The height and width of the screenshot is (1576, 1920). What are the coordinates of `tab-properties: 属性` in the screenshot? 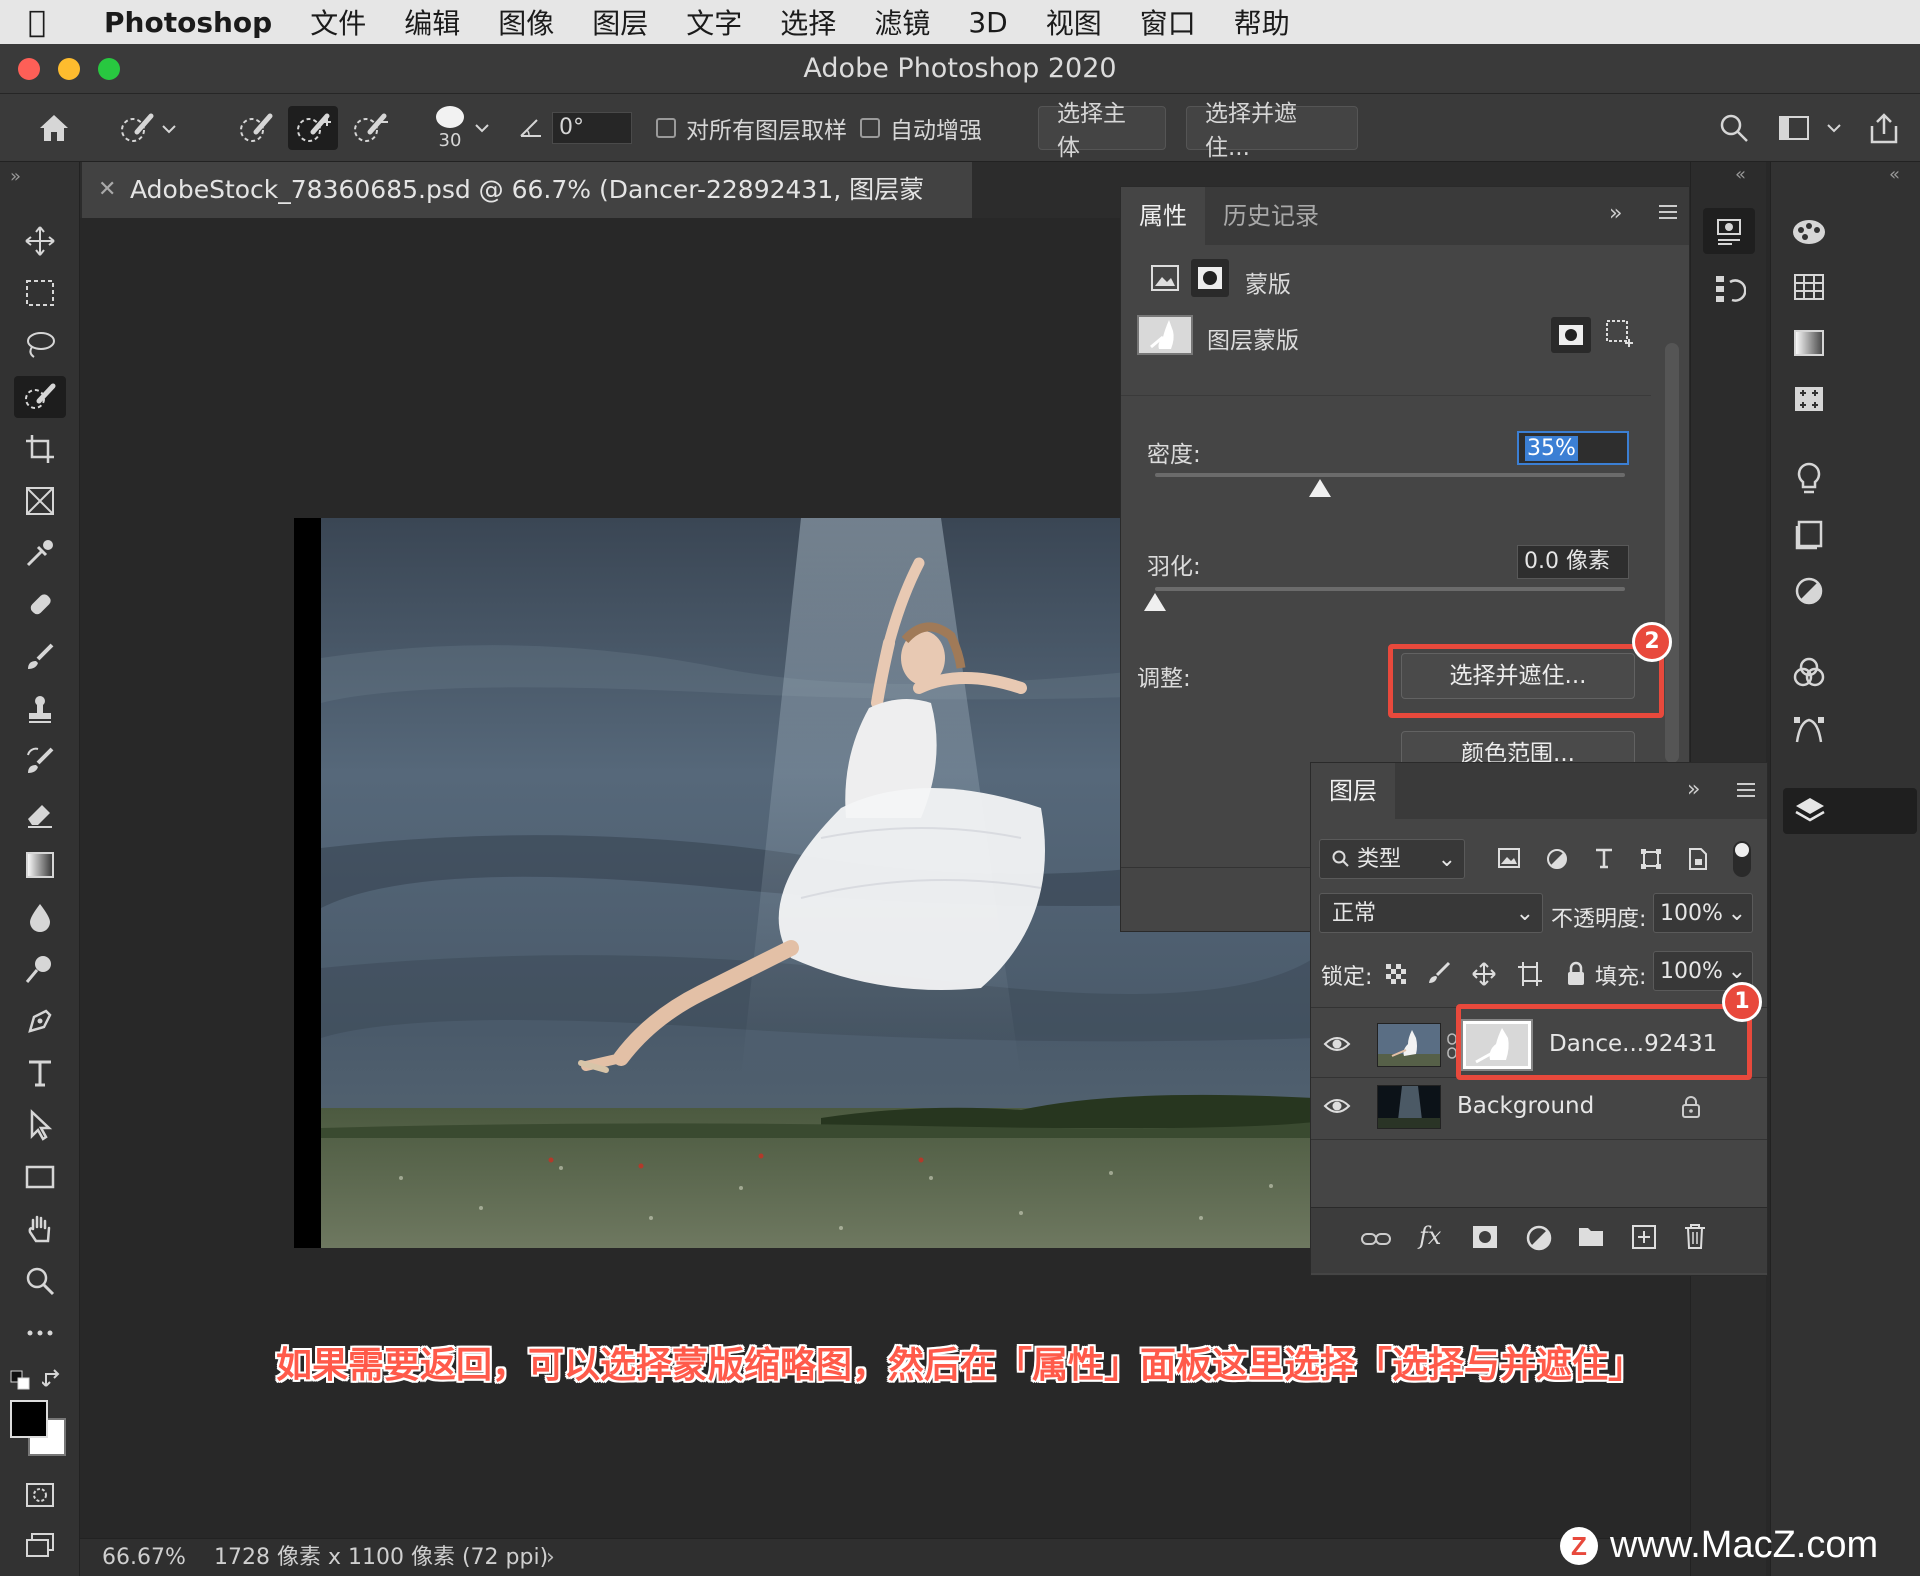 It's located at (1163, 216).